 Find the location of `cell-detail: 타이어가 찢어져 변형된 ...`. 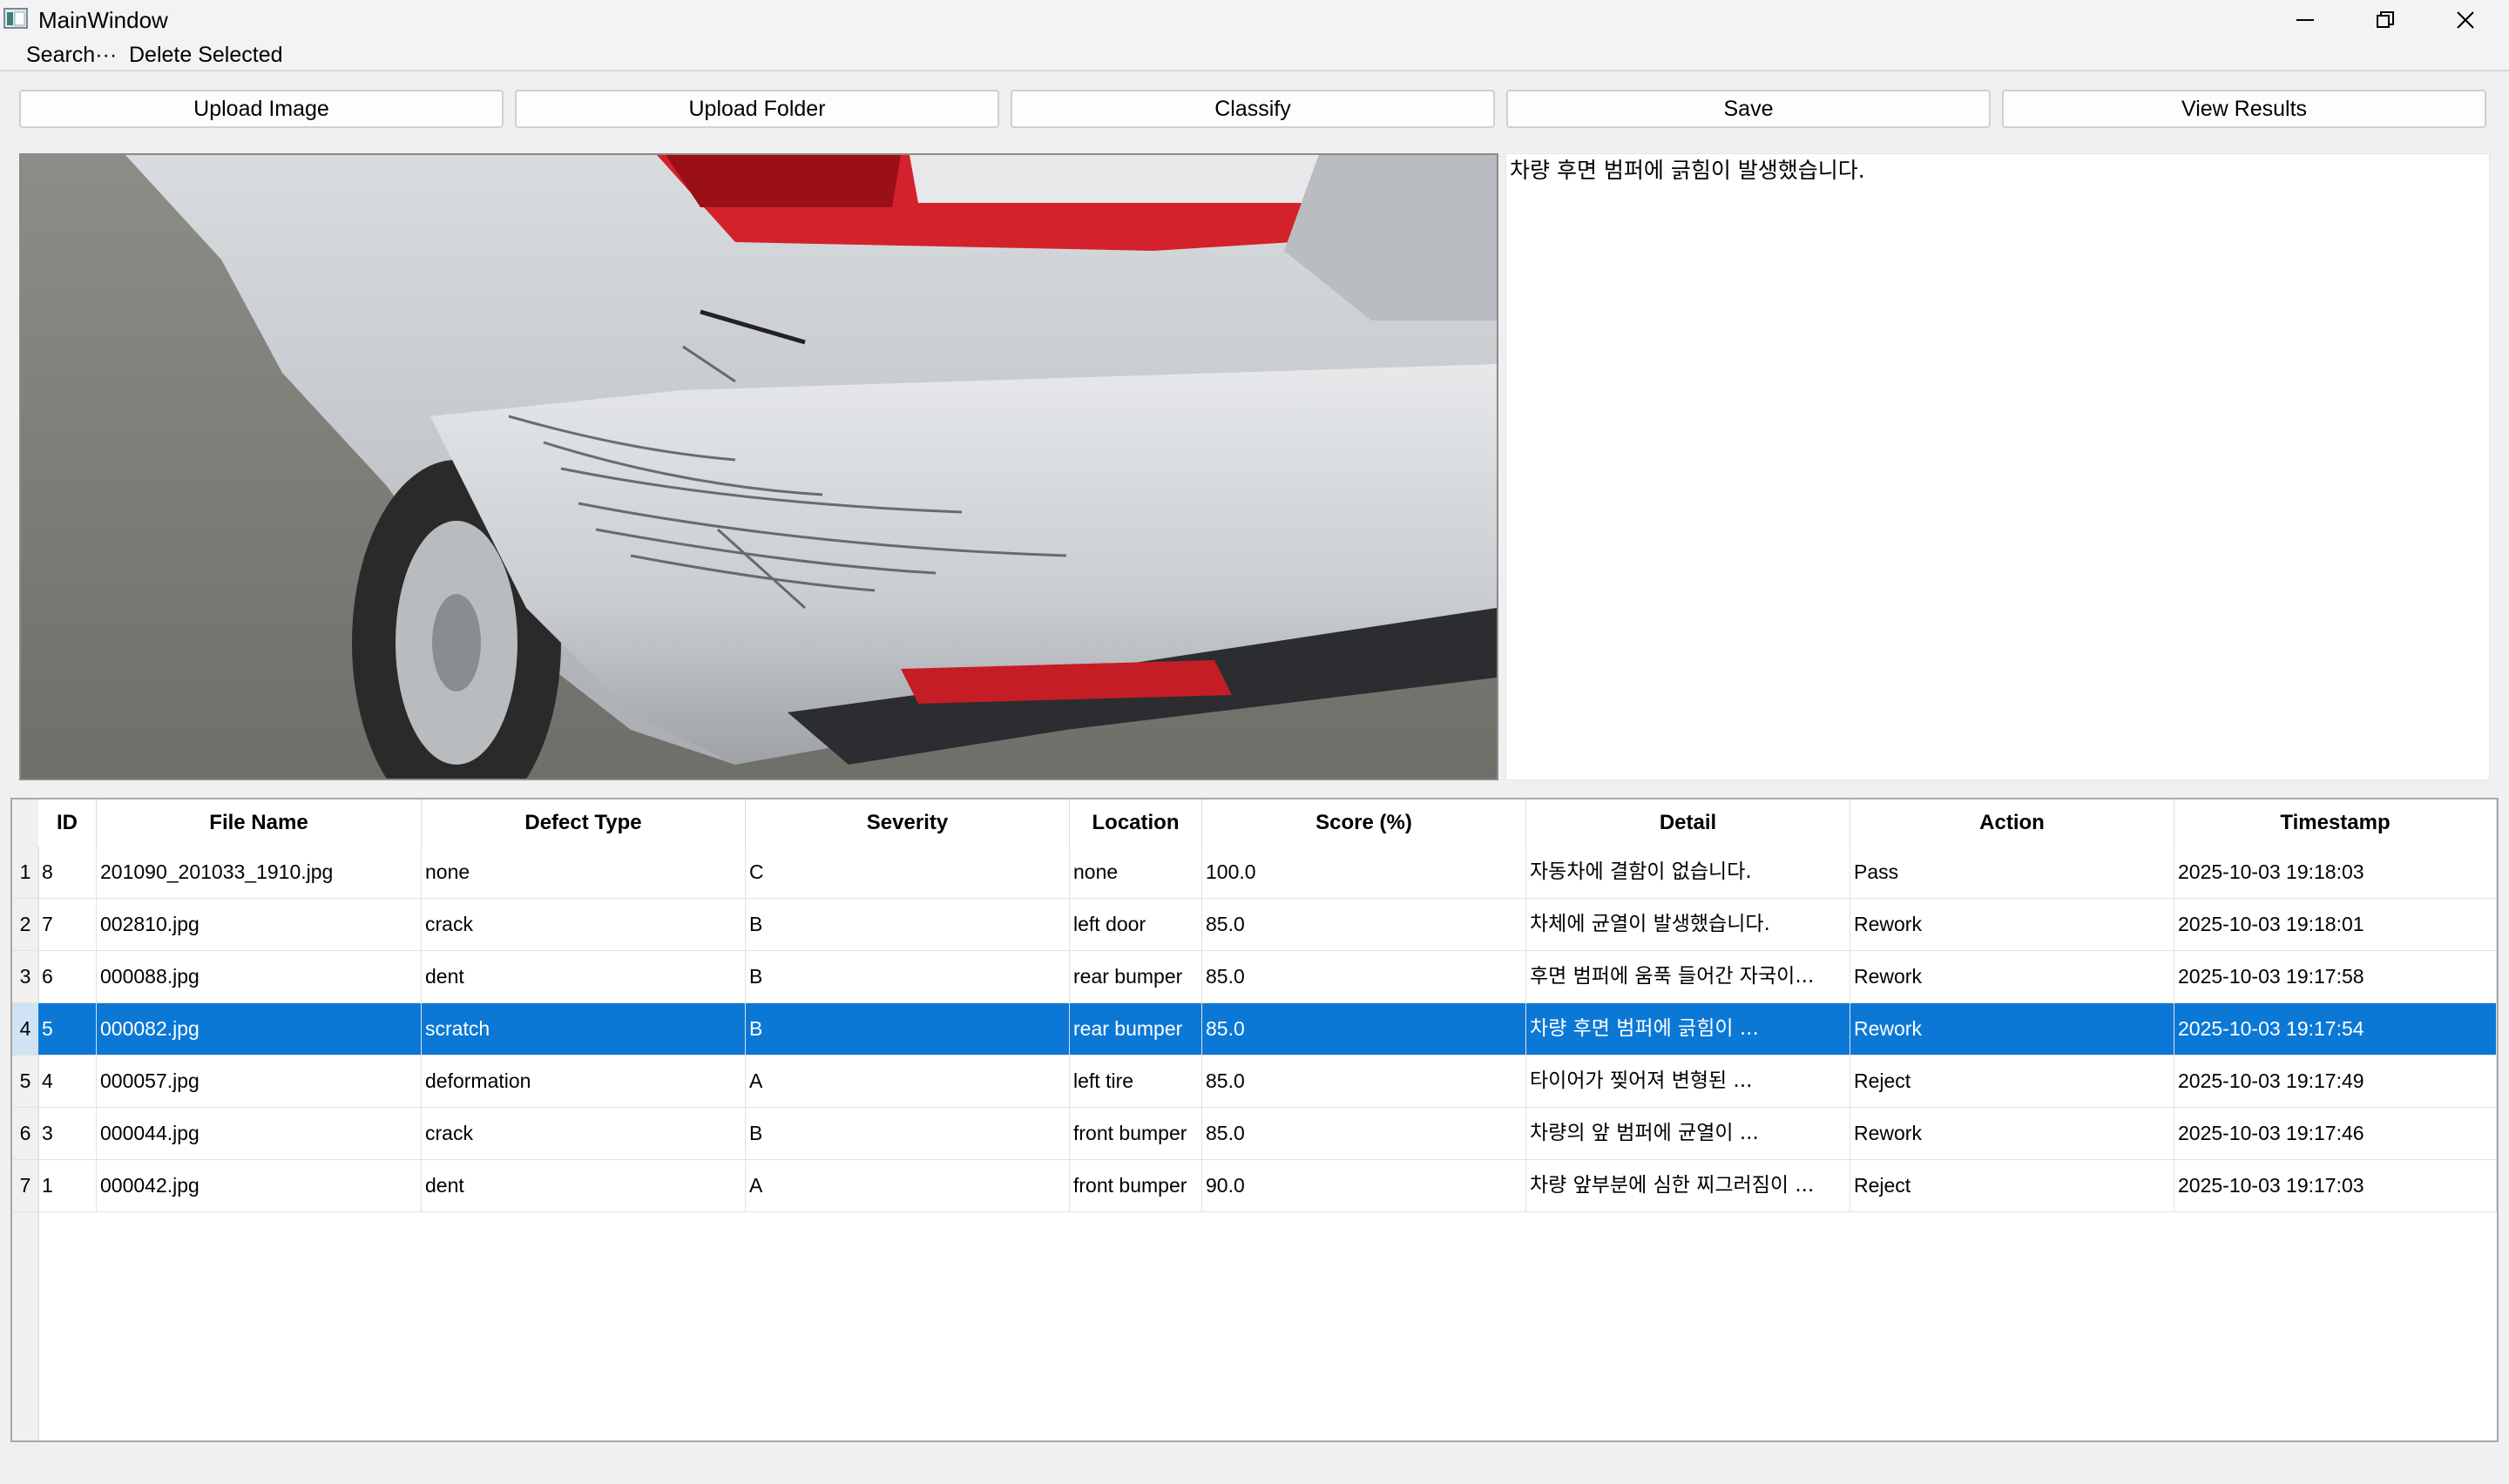

cell-detail: 타이어가 찢어져 변형된 ... is located at coordinates (1688, 1081).